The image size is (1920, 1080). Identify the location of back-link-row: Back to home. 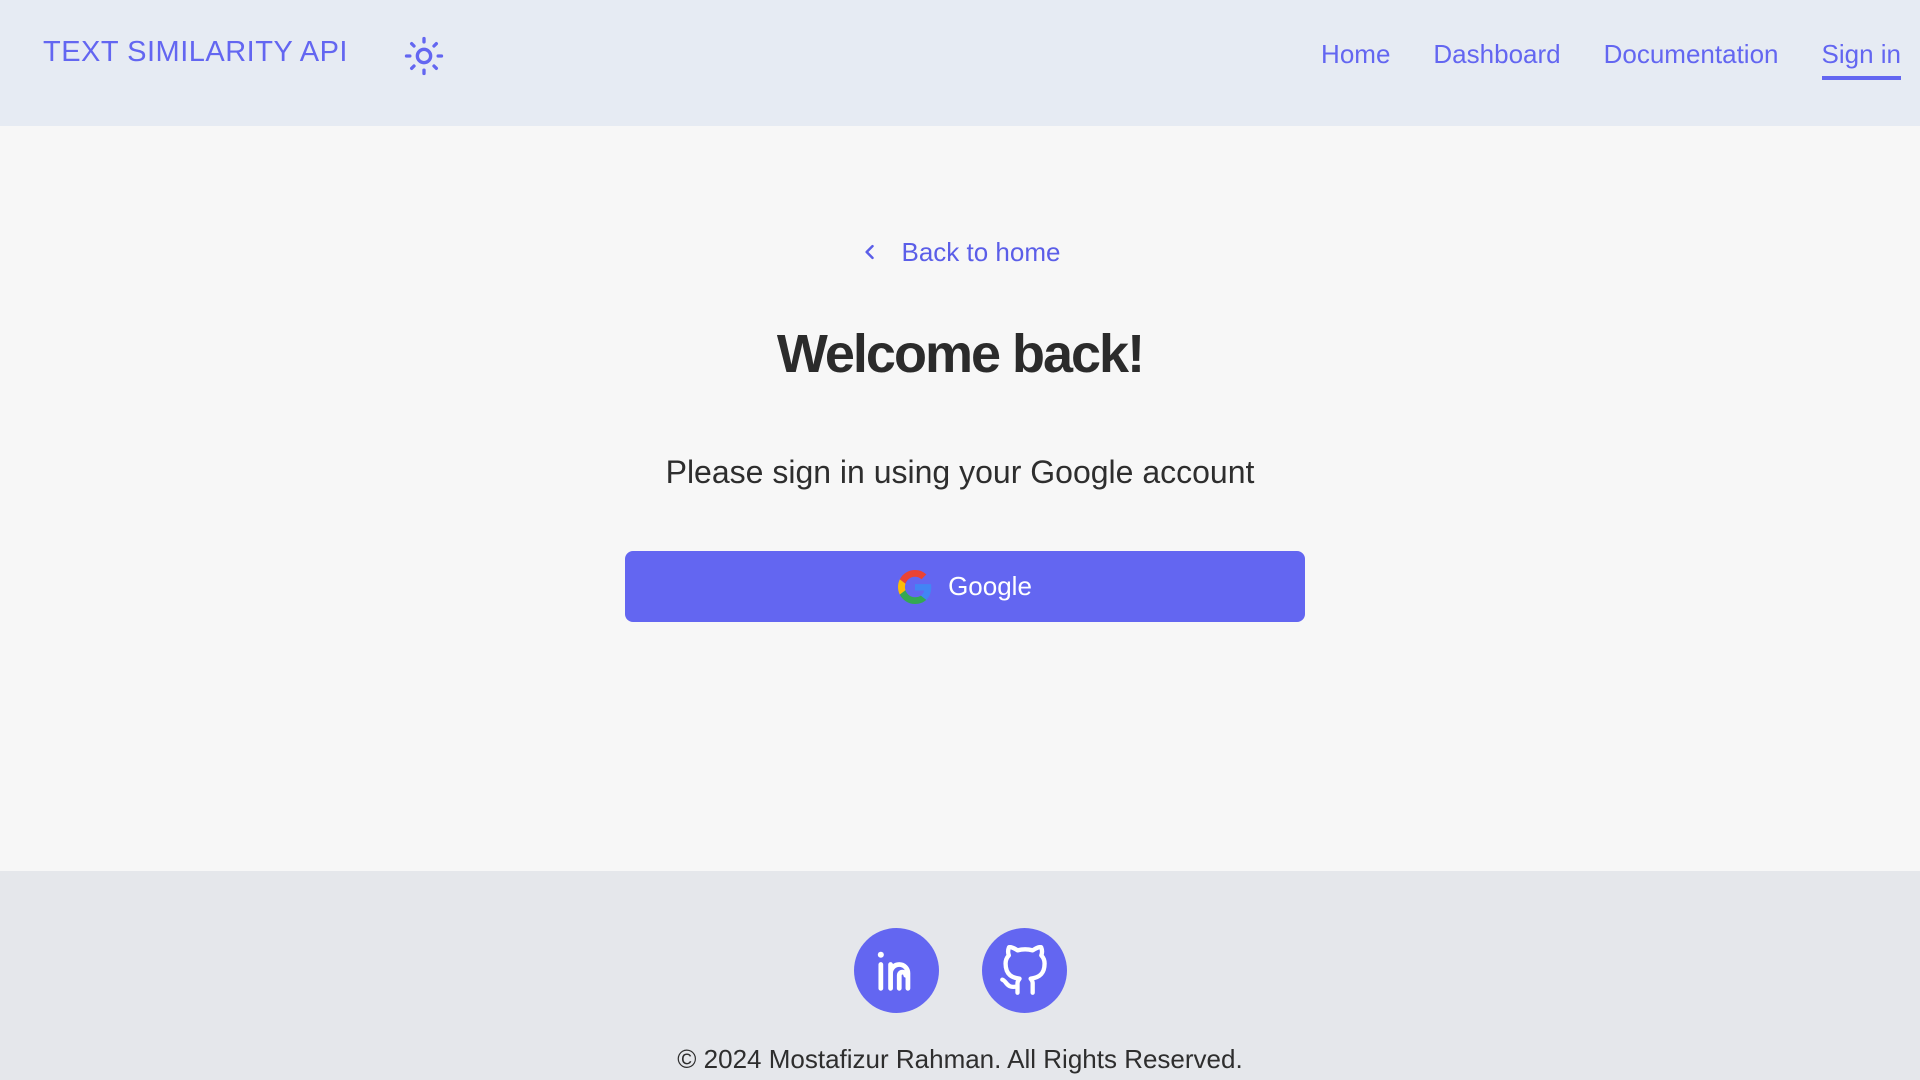
(960, 252).